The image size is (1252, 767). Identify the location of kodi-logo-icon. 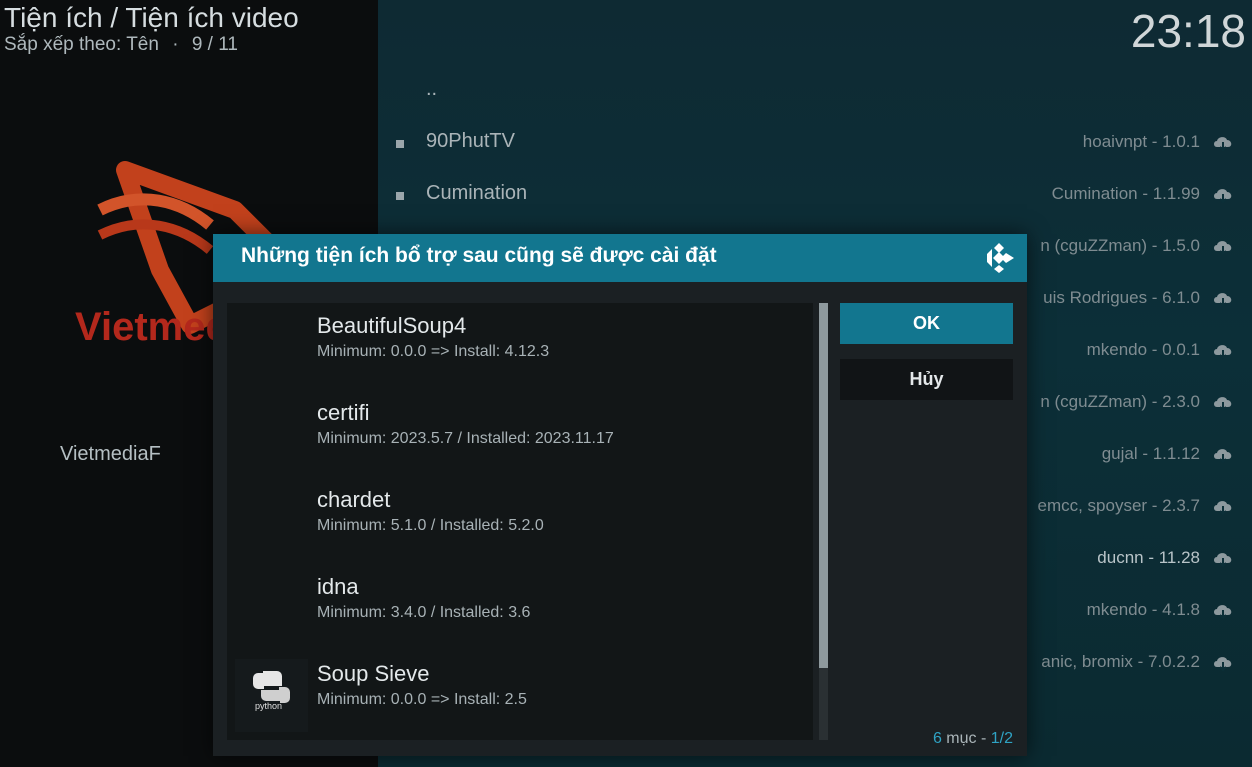
(1000, 258).